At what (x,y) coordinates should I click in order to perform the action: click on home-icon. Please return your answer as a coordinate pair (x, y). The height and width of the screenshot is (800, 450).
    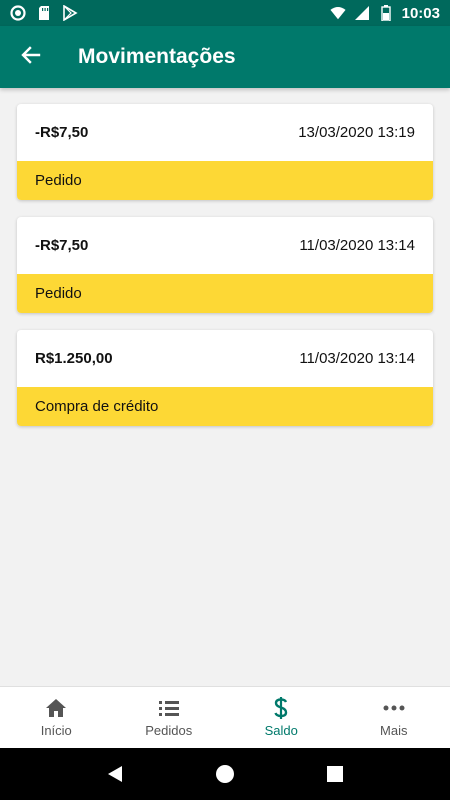
    Looking at the image, I should click on (56, 708).